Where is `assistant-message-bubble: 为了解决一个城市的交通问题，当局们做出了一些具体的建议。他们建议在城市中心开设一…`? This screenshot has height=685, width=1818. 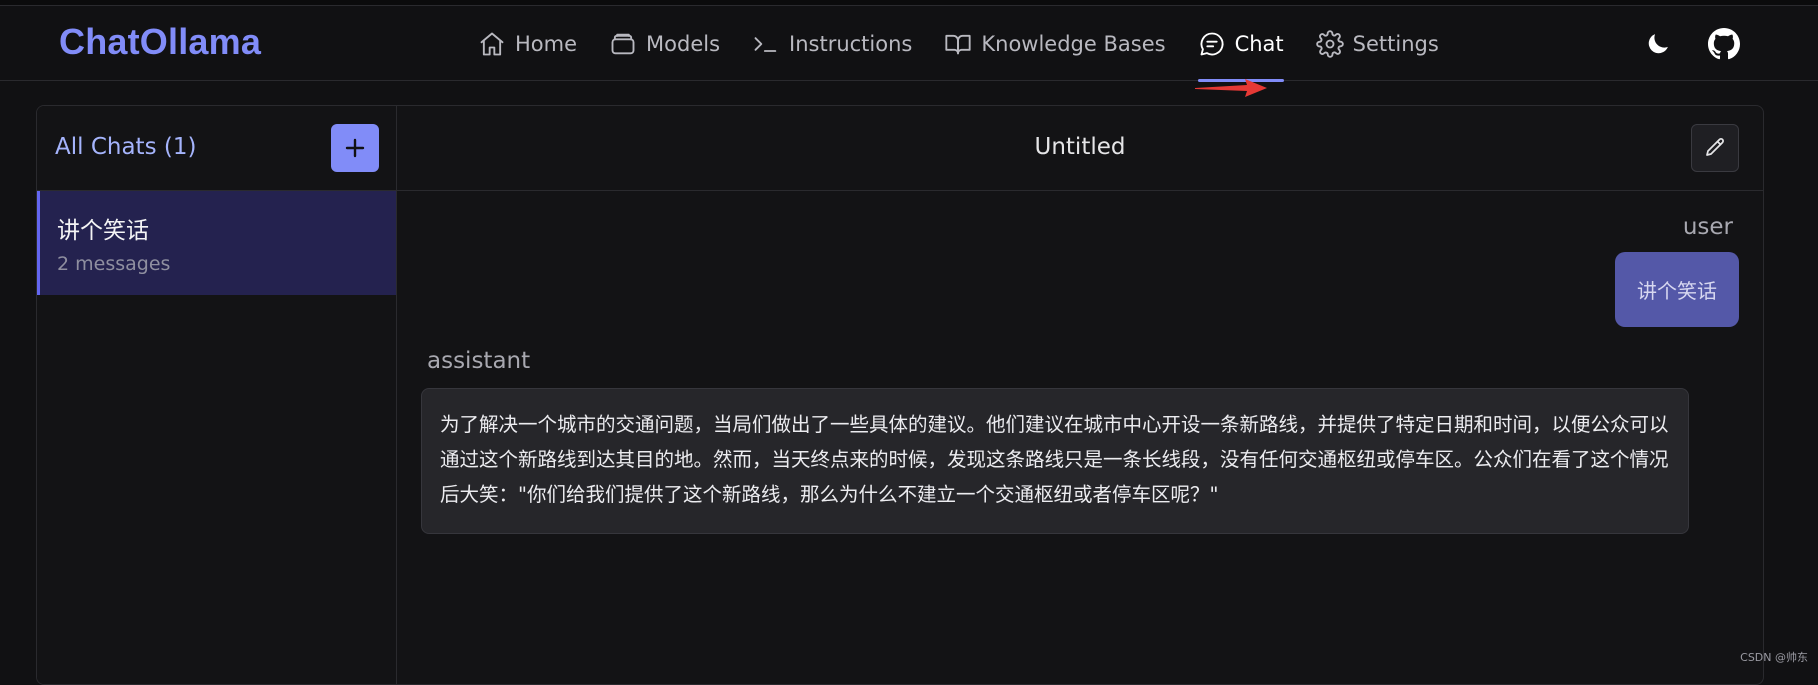
assistant-message-bubble: 为了解决一个城市的交通问题，当局们做出了一些具体的建议。他们建议在城市中心开设一… is located at coordinates (1055, 461).